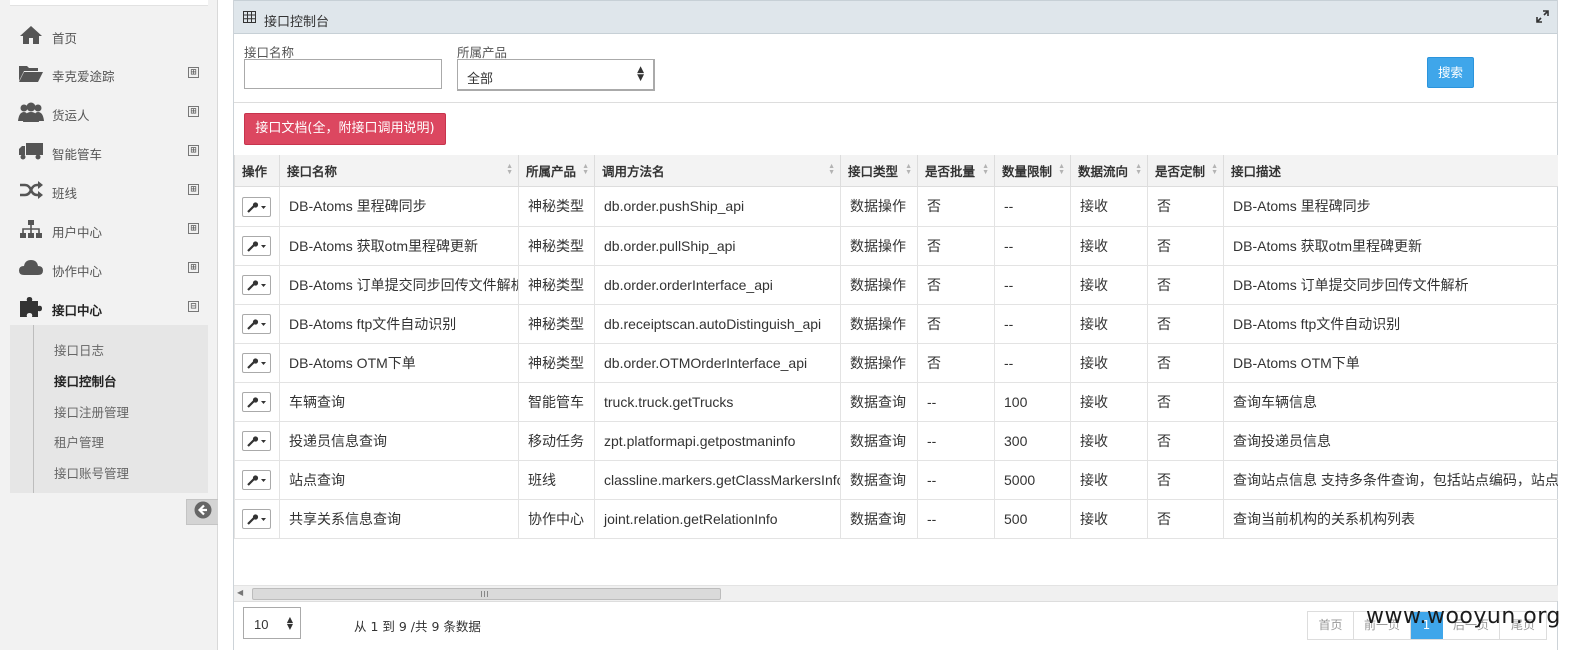  Describe the element at coordinates (83, 76) in the screenshot. I see `sidebar-item-label: 幸克爱途踪` at that location.